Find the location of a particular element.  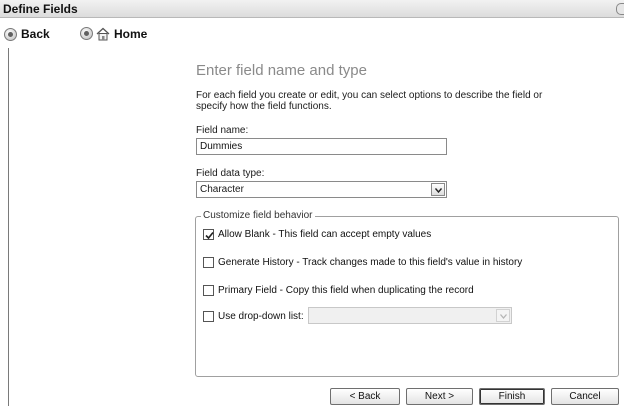

toolbar: Back Home is located at coordinates (312, 33).